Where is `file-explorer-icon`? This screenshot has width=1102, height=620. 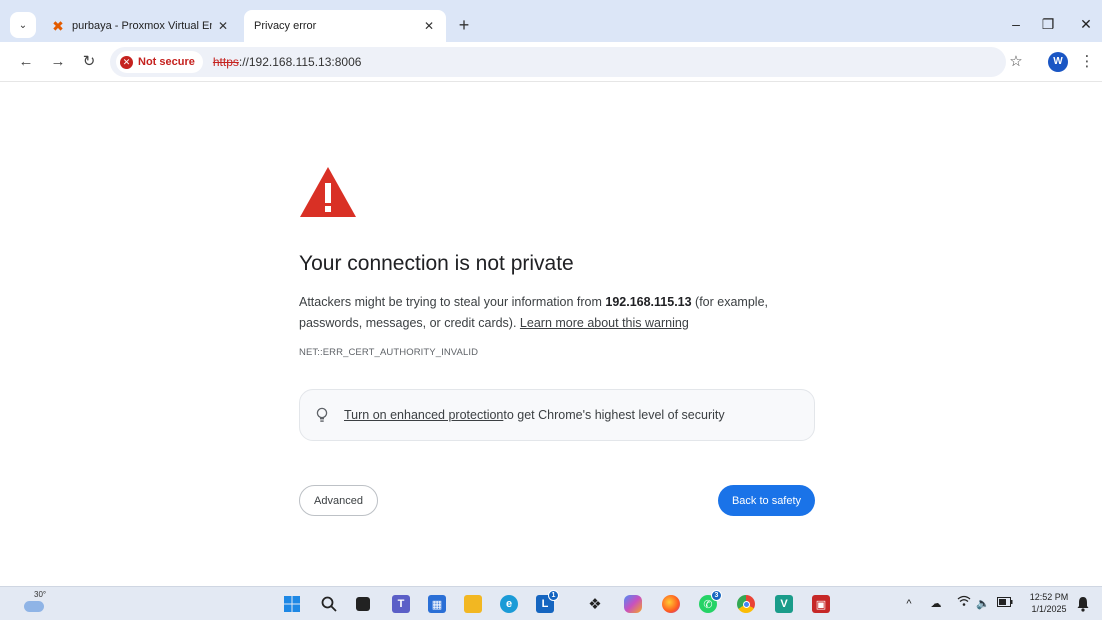 file-explorer-icon is located at coordinates (473, 604).